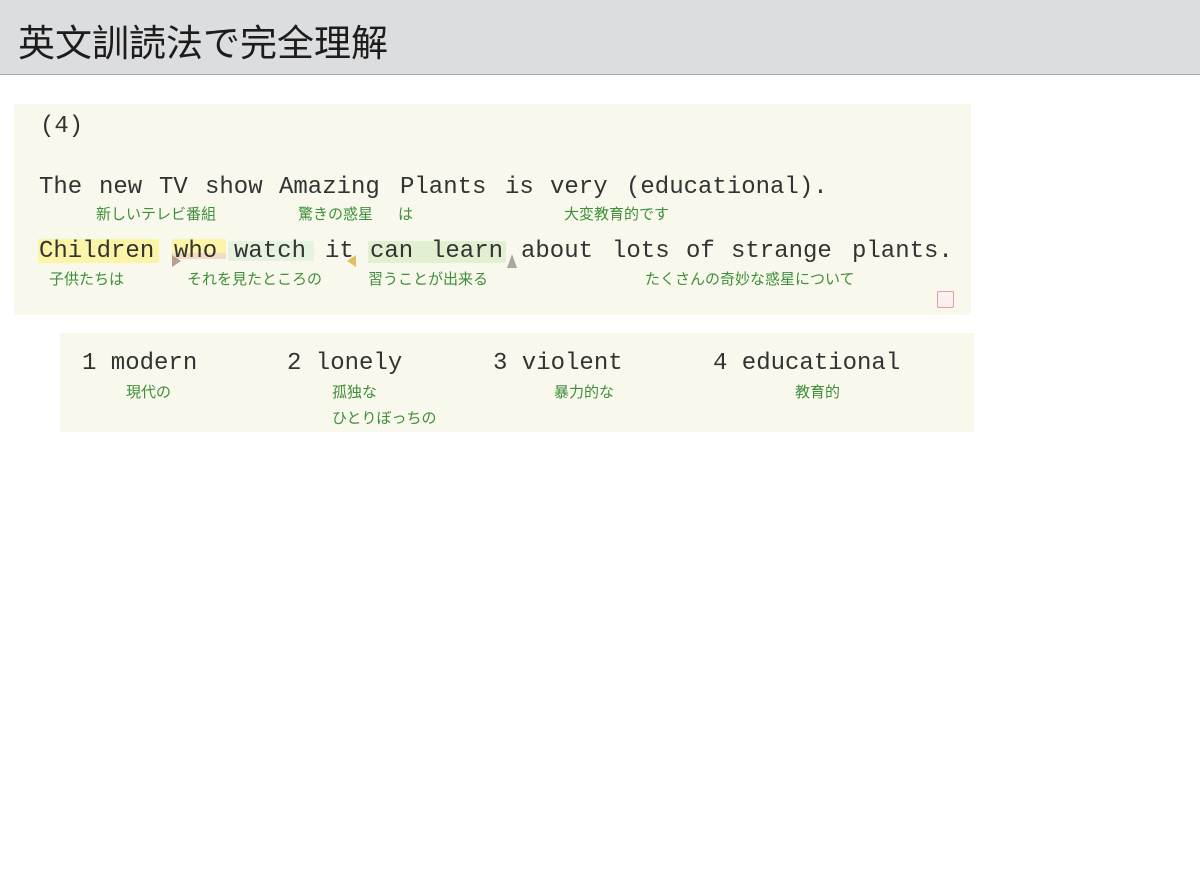 The image size is (1200, 880). I want to click on s1-word-is: is, so click(519, 187).